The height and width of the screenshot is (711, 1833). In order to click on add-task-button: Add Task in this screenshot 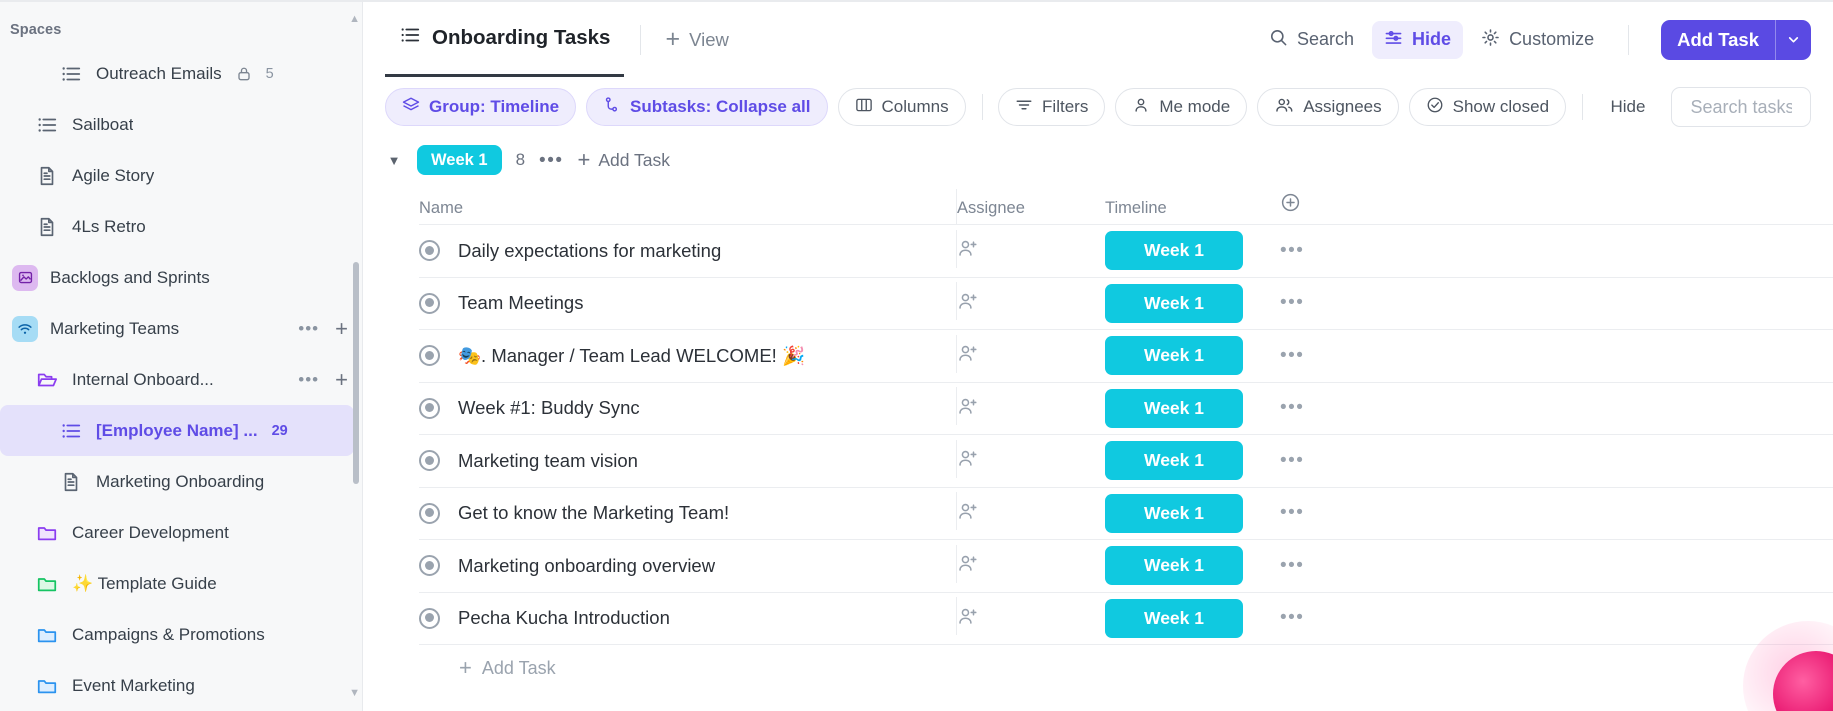, I will do `click(1718, 40)`.